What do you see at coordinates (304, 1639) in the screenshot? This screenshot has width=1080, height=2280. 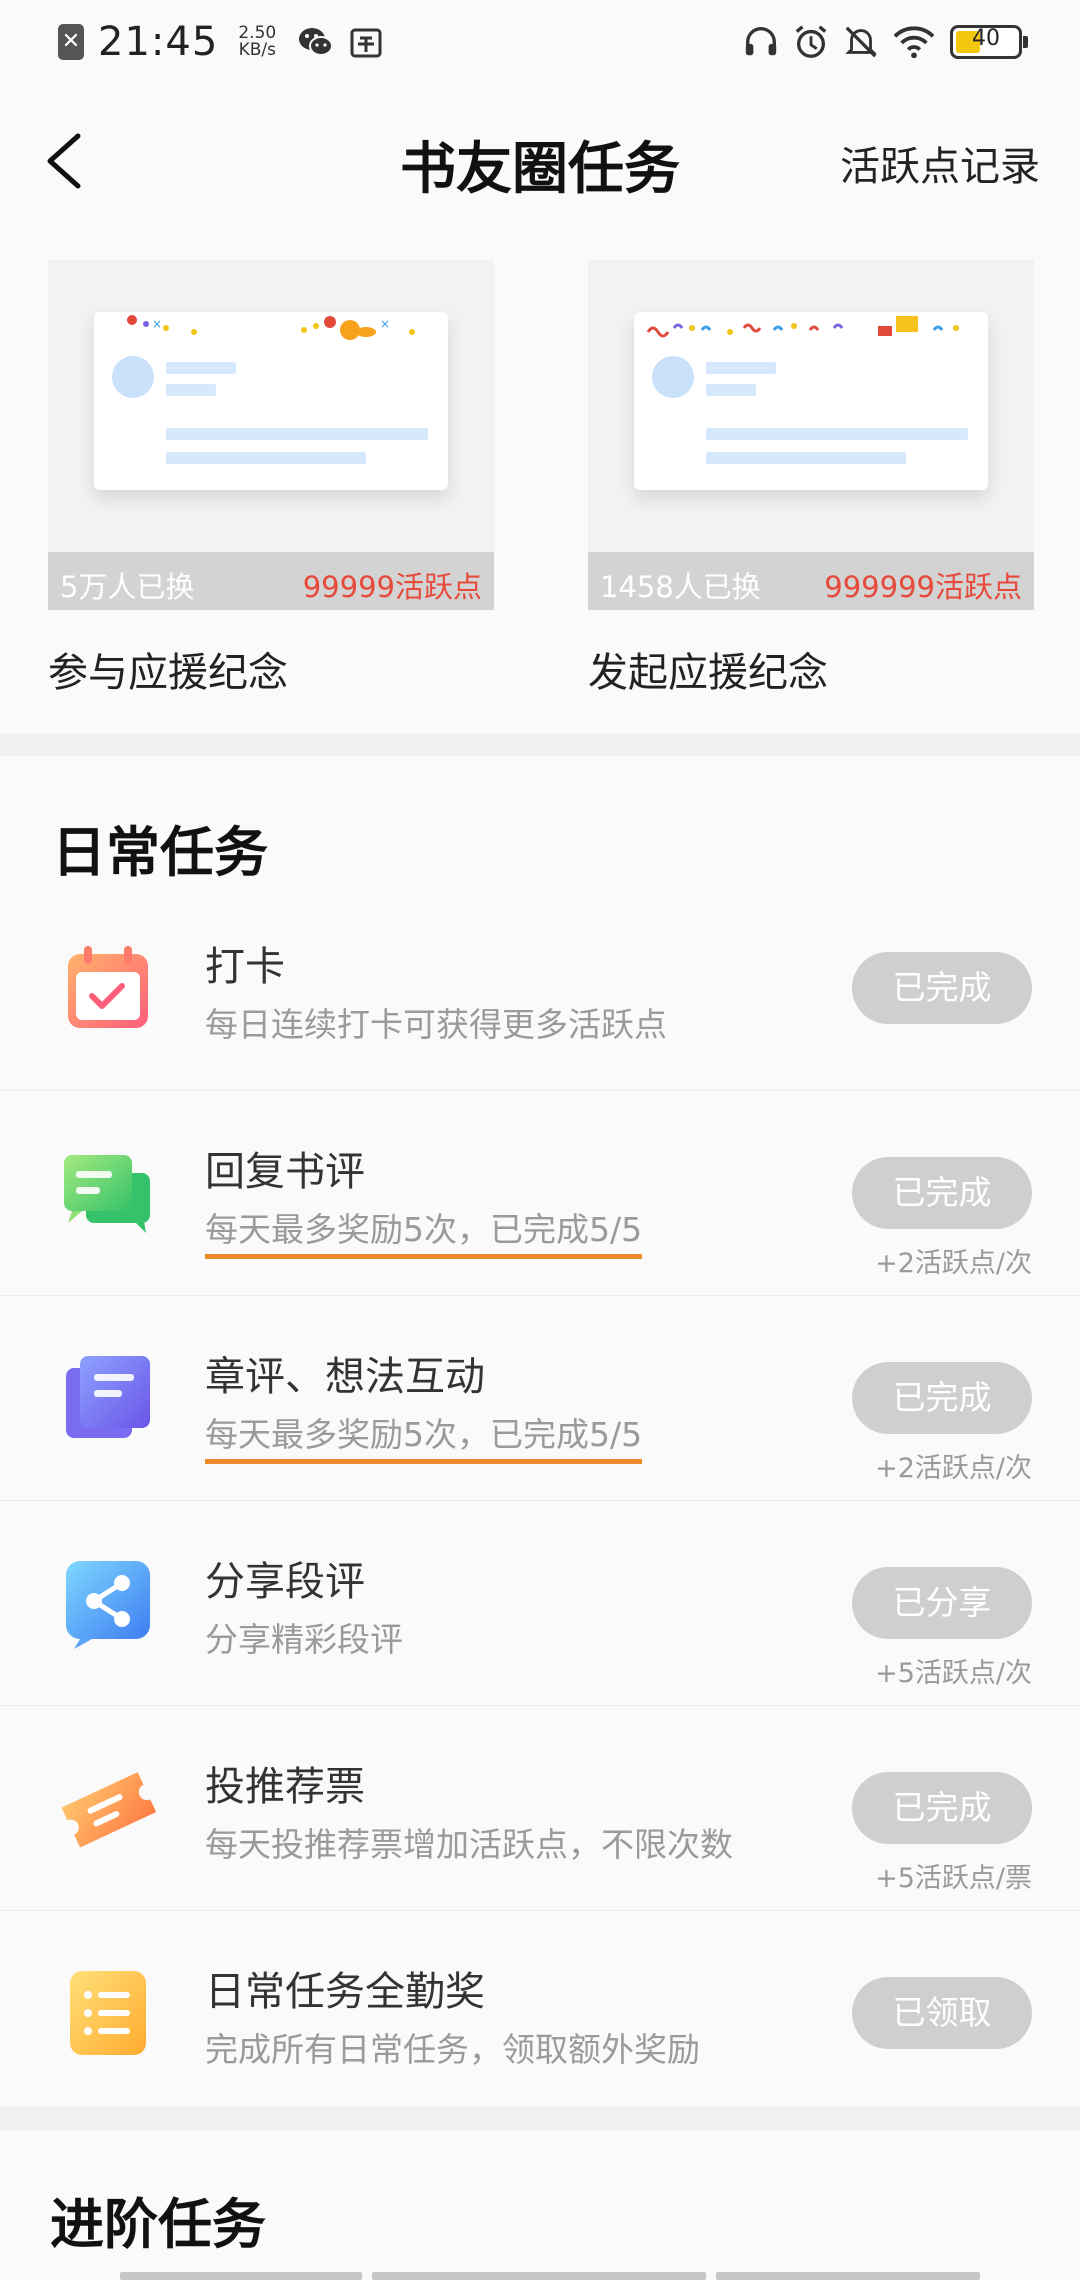 I see `task-desc: 分享精彩段评` at bounding box center [304, 1639].